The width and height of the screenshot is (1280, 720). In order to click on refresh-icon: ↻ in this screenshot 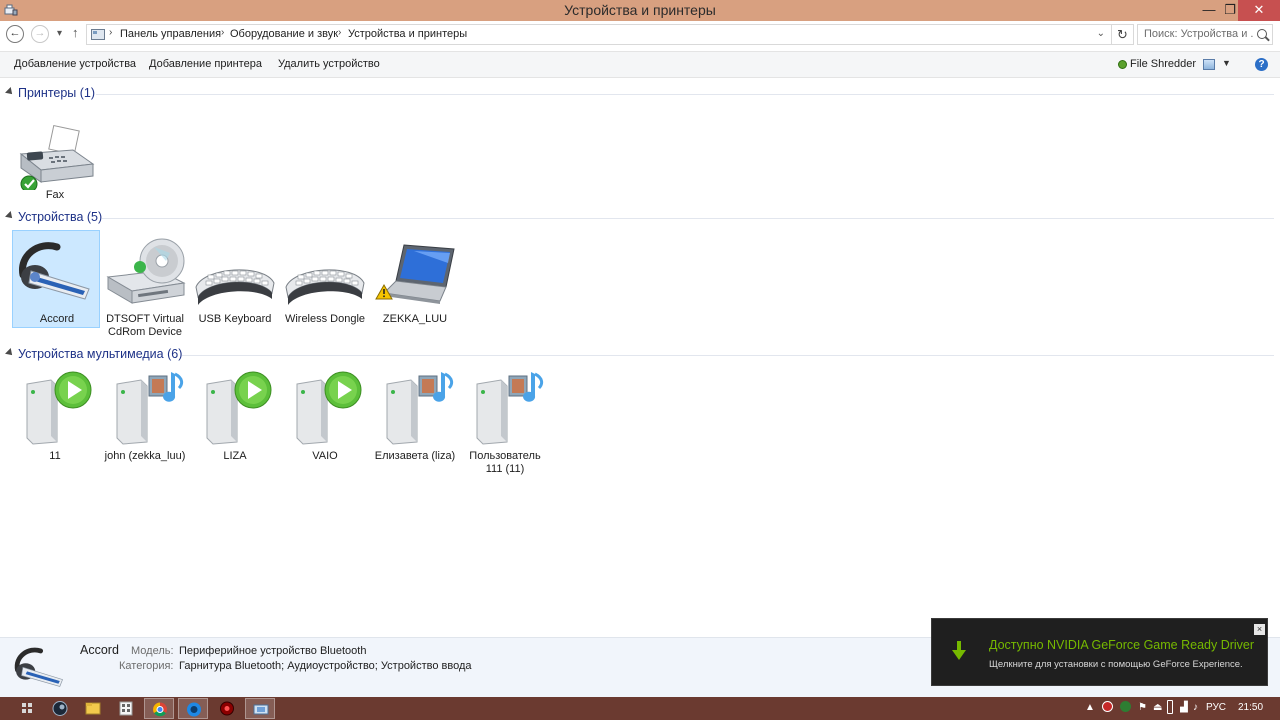, I will do `click(1123, 34)`.